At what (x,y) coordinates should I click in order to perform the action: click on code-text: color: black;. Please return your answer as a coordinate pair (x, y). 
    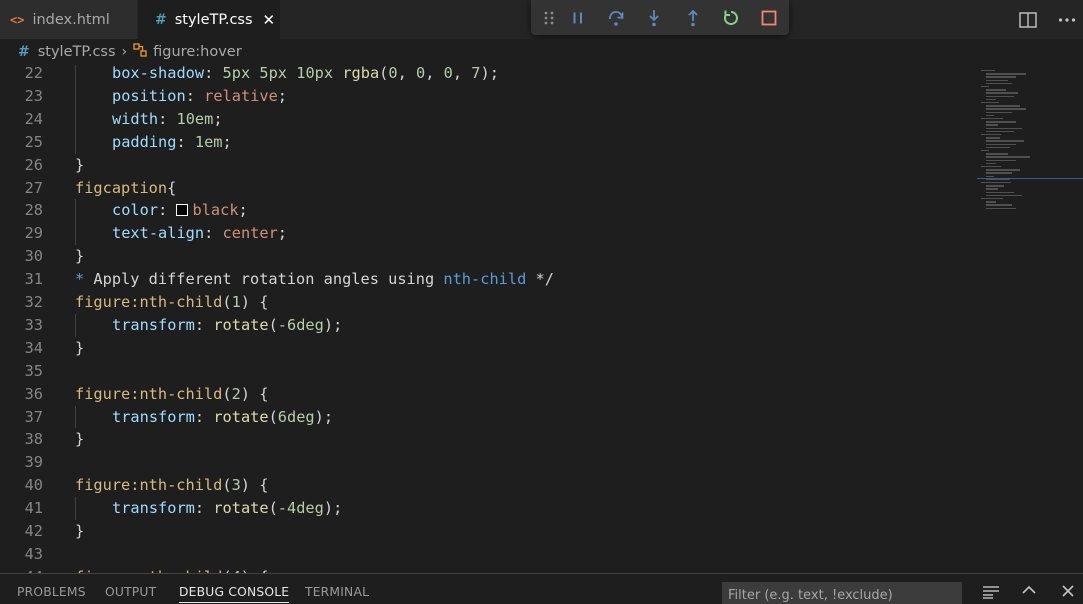
    Looking at the image, I should click on (180, 210).